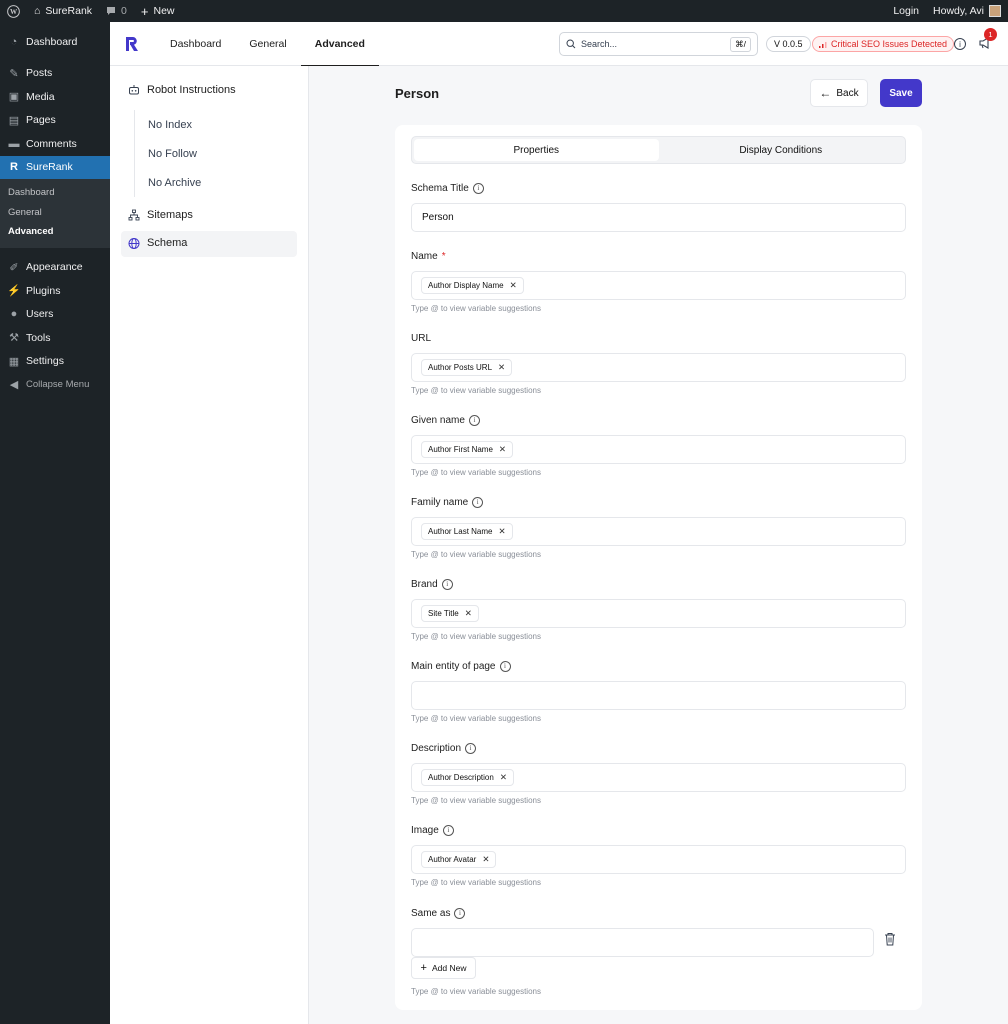 This screenshot has height=1024, width=1008. Describe the element at coordinates (967, 11) in the screenshot. I see `account-menu: Howdy, Avi` at that location.